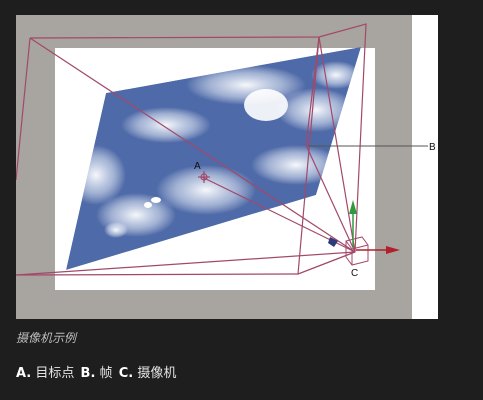 The image size is (483, 400). What do you see at coordinates (126, 373) in the screenshot?
I see `legend-key: C.` at bounding box center [126, 373].